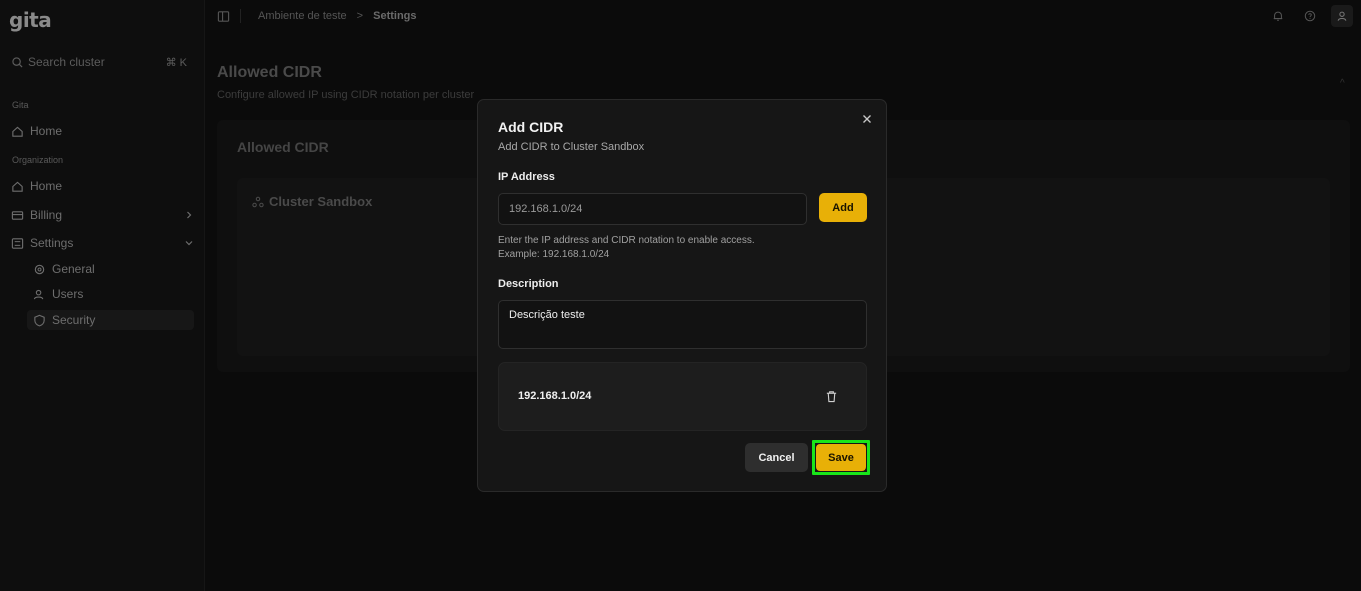 This screenshot has height=591, width=1361. I want to click on cluster-title: Cluster Sandbox, so click(312, 201).